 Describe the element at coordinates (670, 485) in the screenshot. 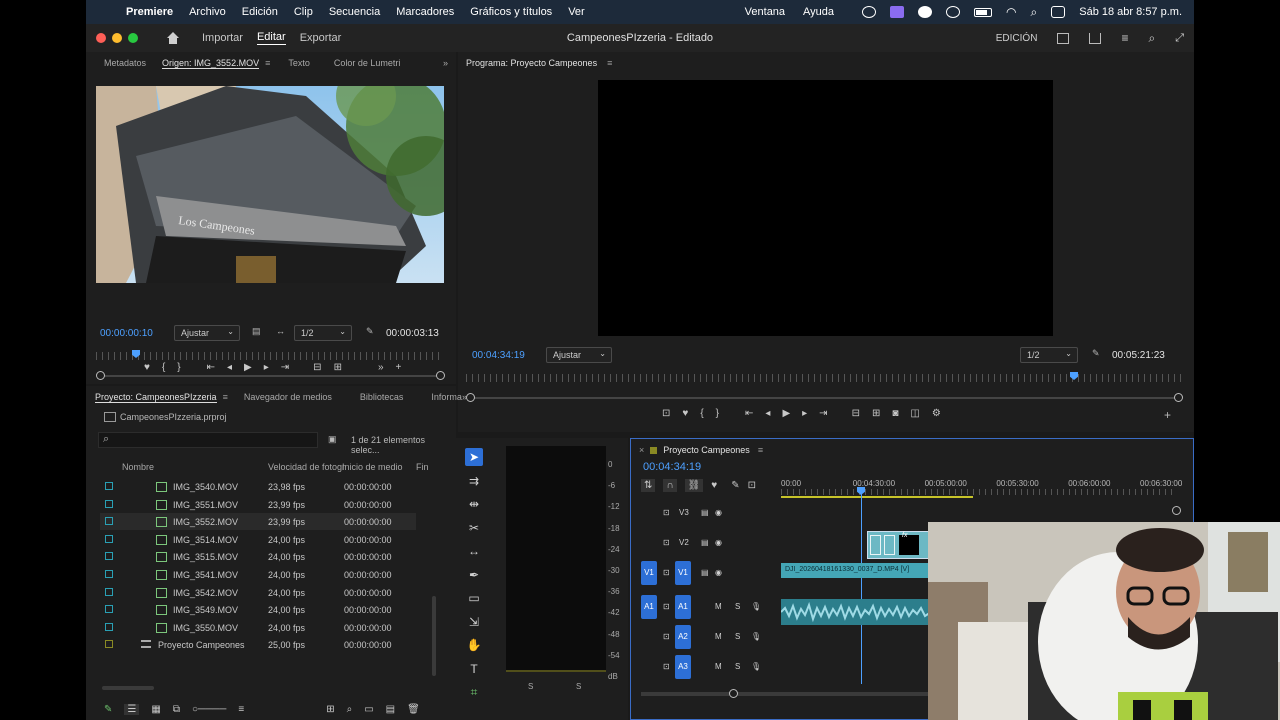

I see `snap-icon: ∩` at that location.